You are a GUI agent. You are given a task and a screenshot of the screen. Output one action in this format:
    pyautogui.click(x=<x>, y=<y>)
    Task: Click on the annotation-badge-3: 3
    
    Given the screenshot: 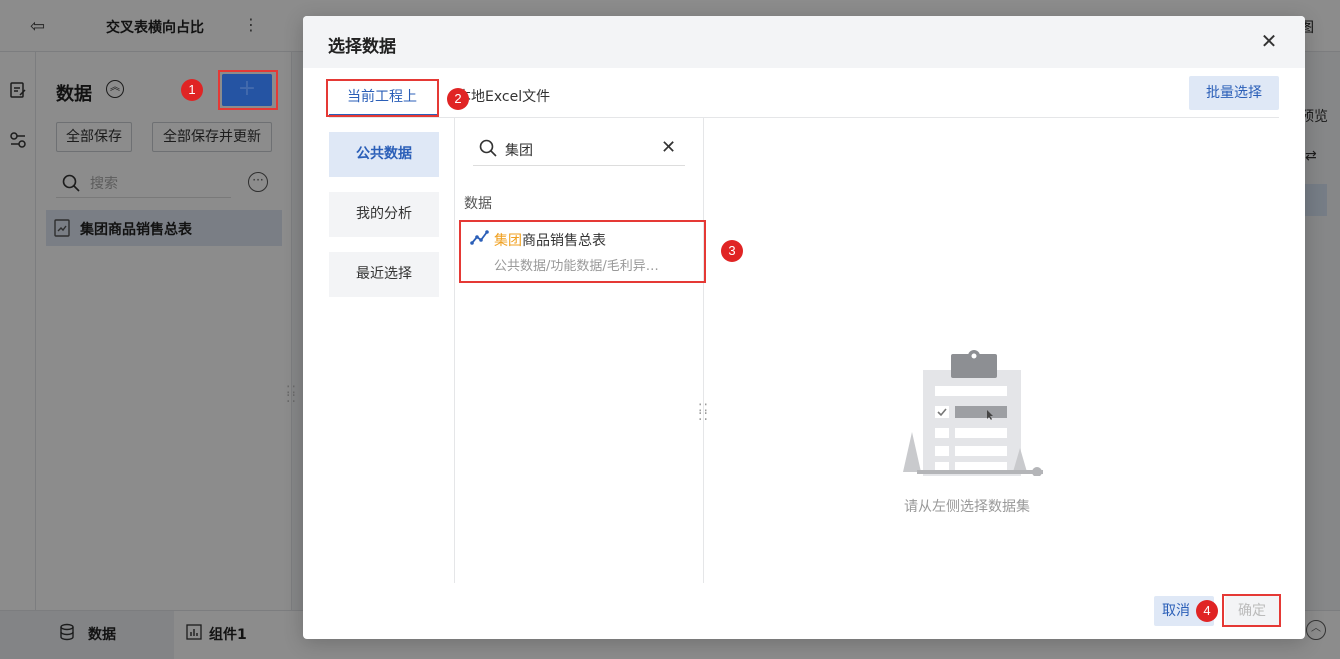 What is the action you would take?
    pyautogui.click(x=732, y=251)
    